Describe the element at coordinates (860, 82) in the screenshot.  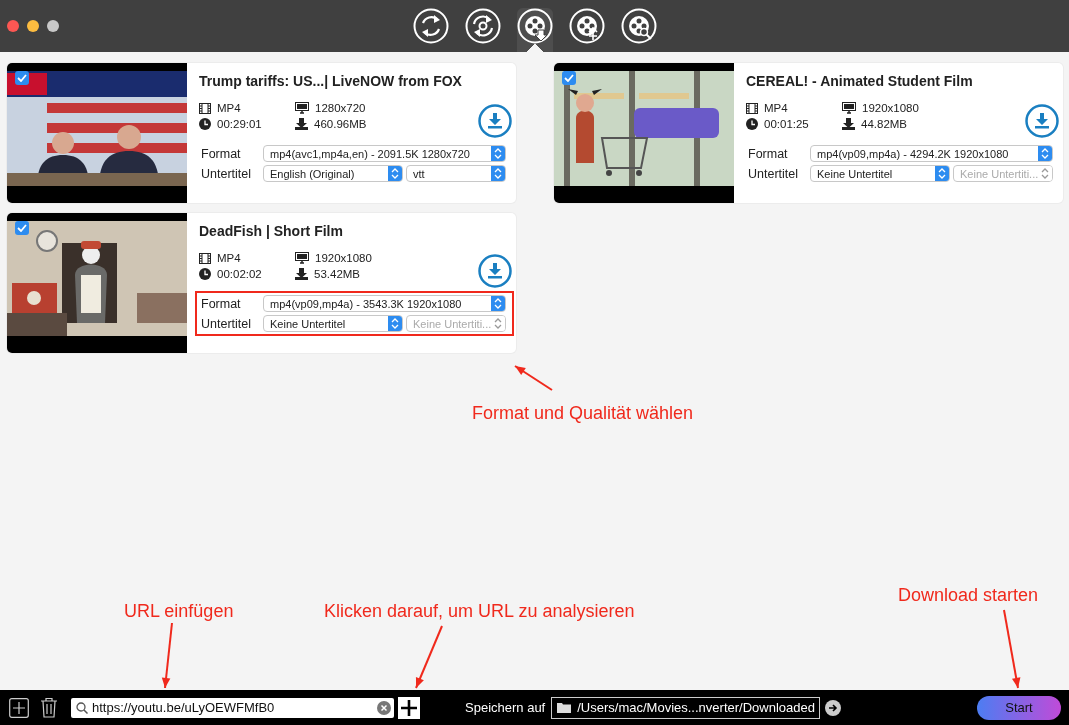
I see `video-title: CEREAL! - Animated Student Film` at that location.